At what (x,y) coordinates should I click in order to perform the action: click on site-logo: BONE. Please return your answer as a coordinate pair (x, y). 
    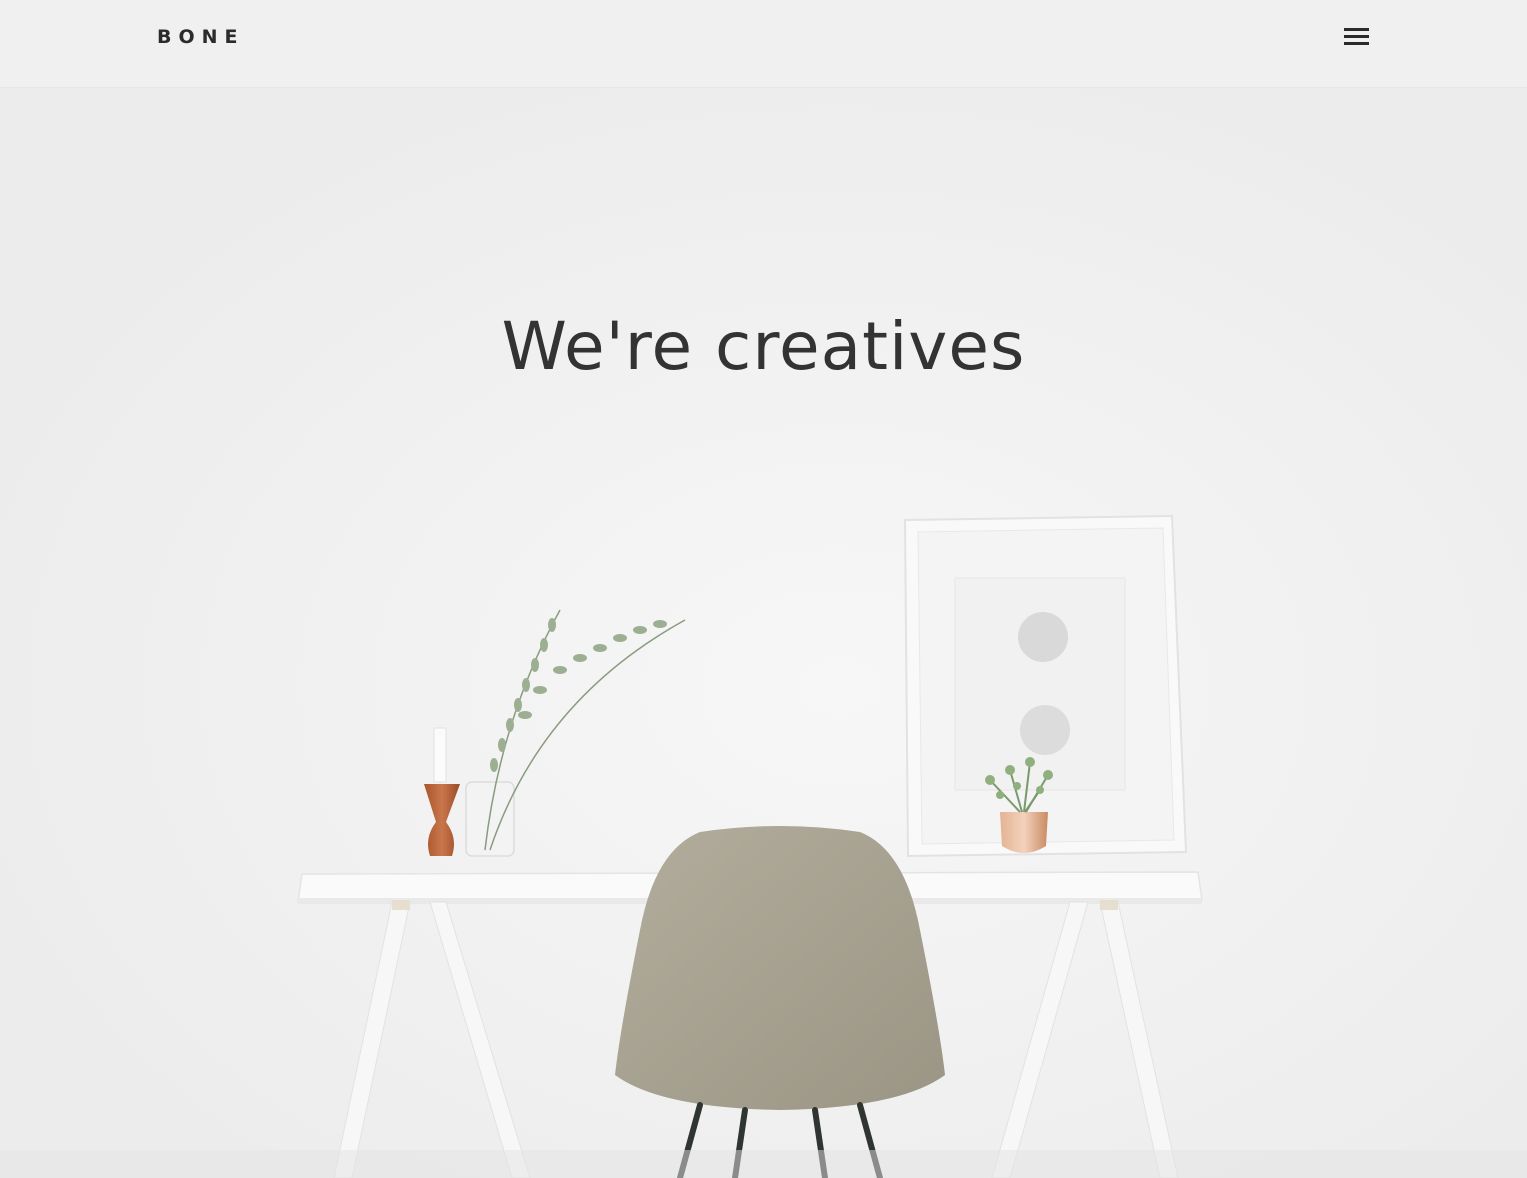
    Looking at the image, I should click on (201, 37).